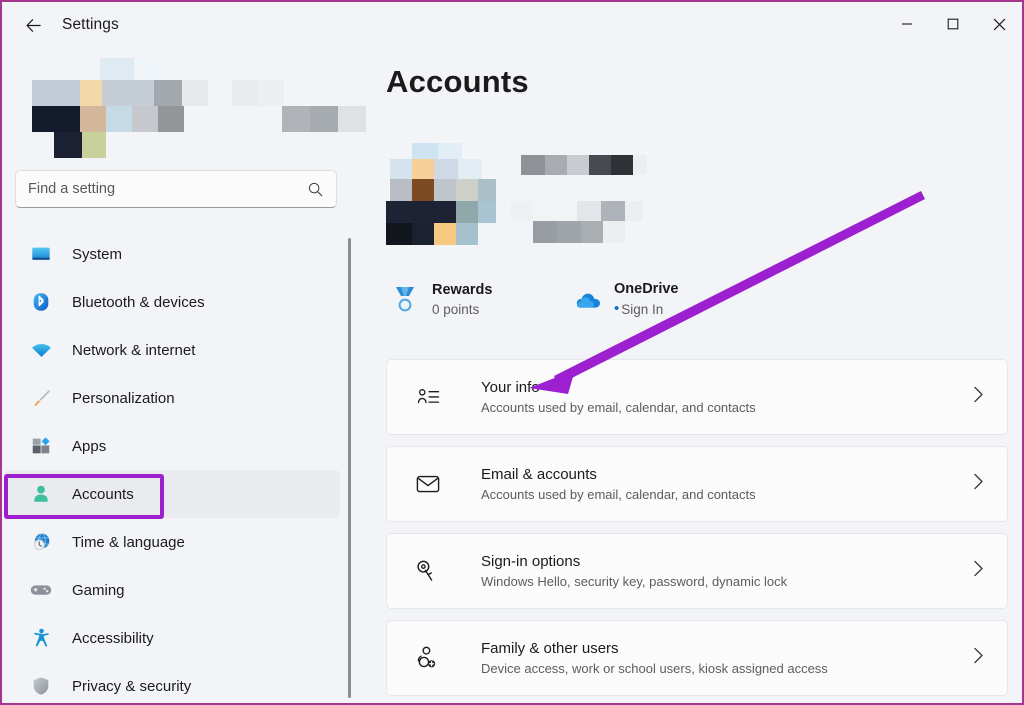  I want to click on close-button, so click(999, 24).